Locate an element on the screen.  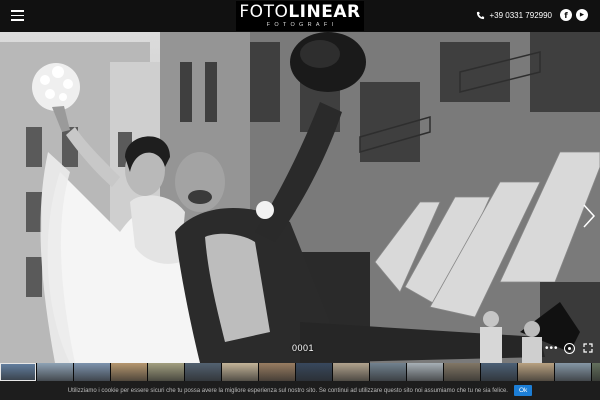
contact-area: +39 0331 792990 f ▶ is located at coordinates (532, 15).